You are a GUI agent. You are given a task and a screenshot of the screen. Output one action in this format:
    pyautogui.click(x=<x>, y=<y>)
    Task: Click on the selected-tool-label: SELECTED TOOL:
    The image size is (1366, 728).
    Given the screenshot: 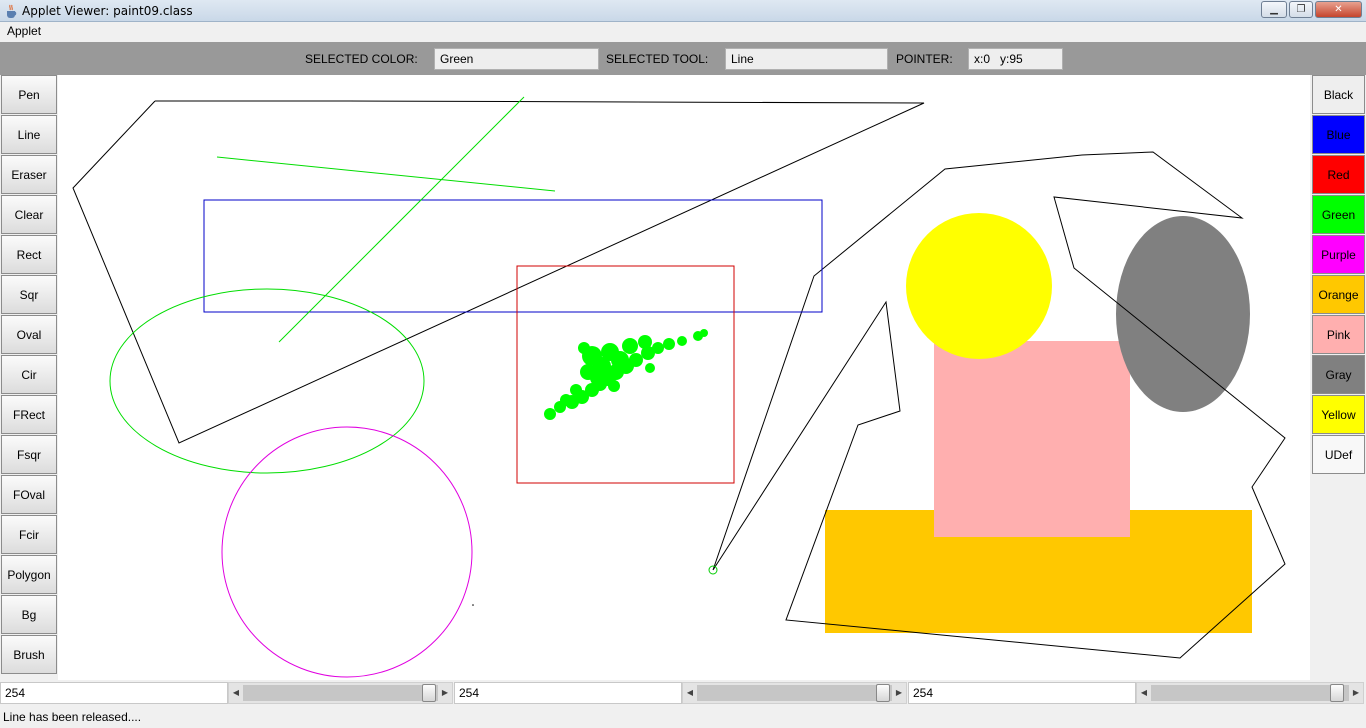 What is the action you would take?
    pyautogui.click(x=657, y=59)
    